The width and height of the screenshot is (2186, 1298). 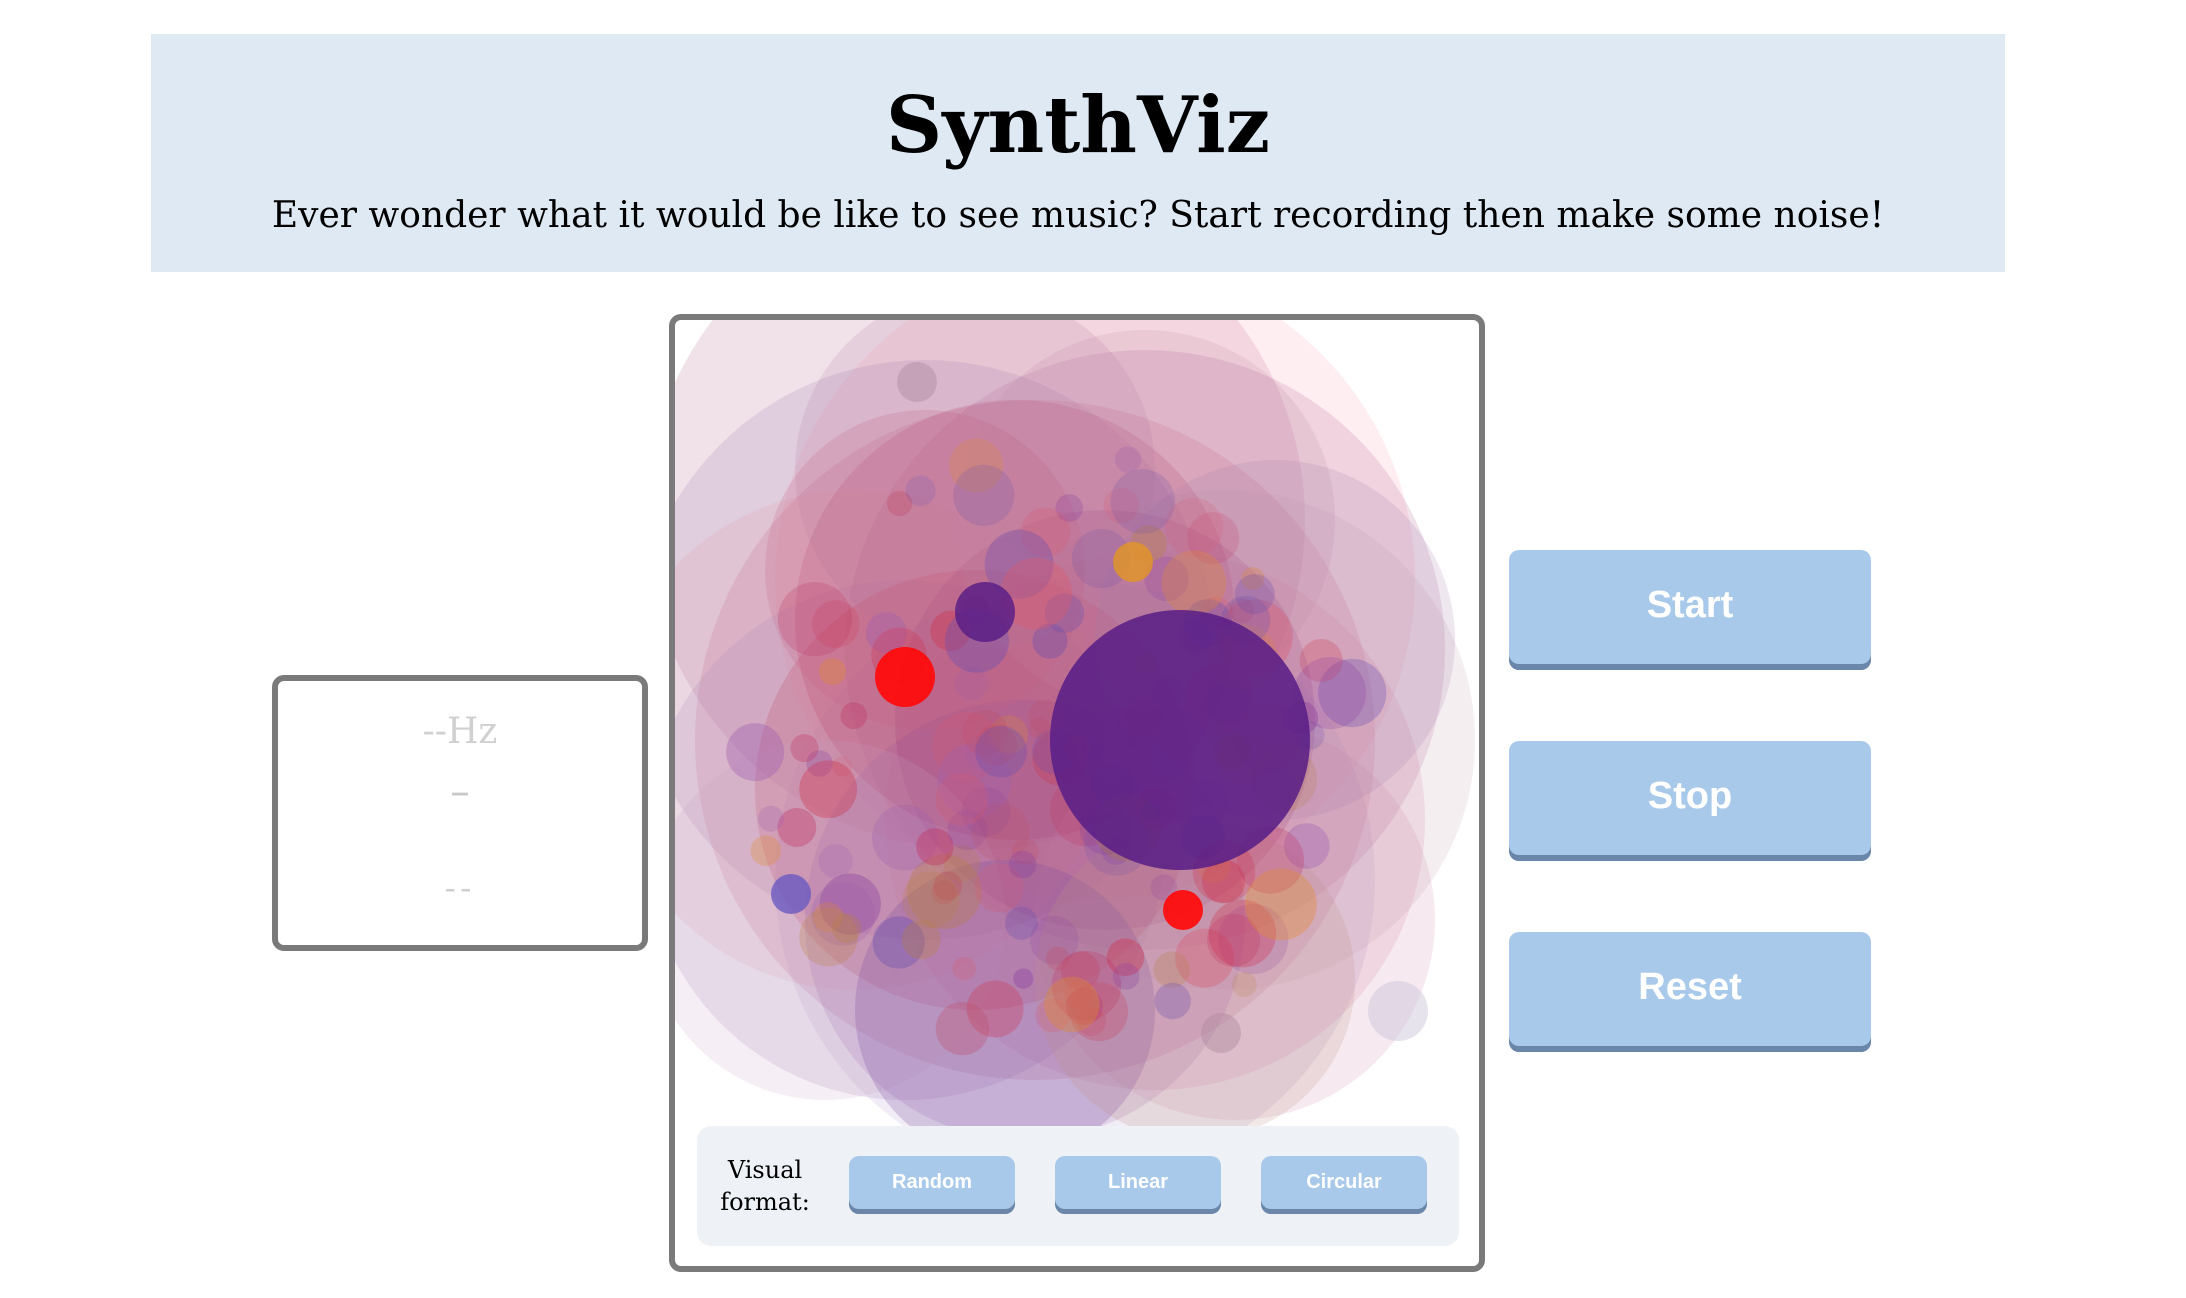 I want to click on cents-readout: --, so click(x=460, y=888).